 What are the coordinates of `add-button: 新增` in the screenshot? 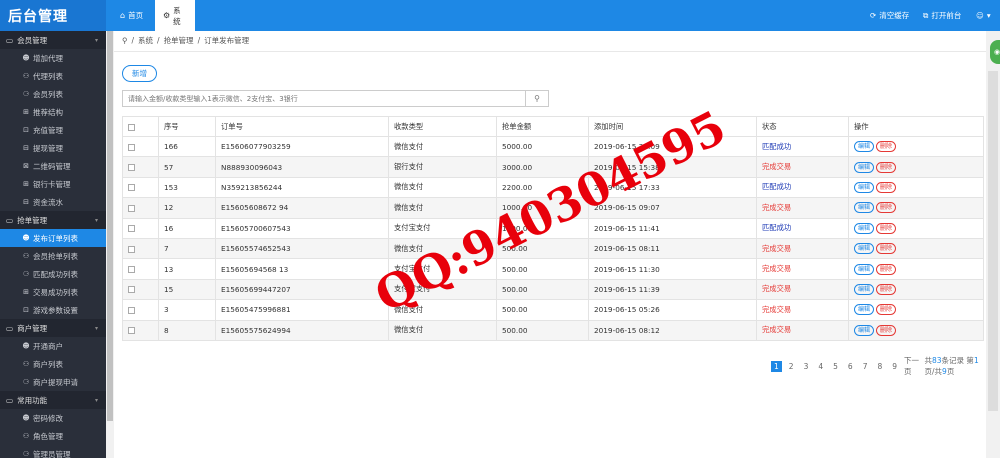 It's located at (139, 73).